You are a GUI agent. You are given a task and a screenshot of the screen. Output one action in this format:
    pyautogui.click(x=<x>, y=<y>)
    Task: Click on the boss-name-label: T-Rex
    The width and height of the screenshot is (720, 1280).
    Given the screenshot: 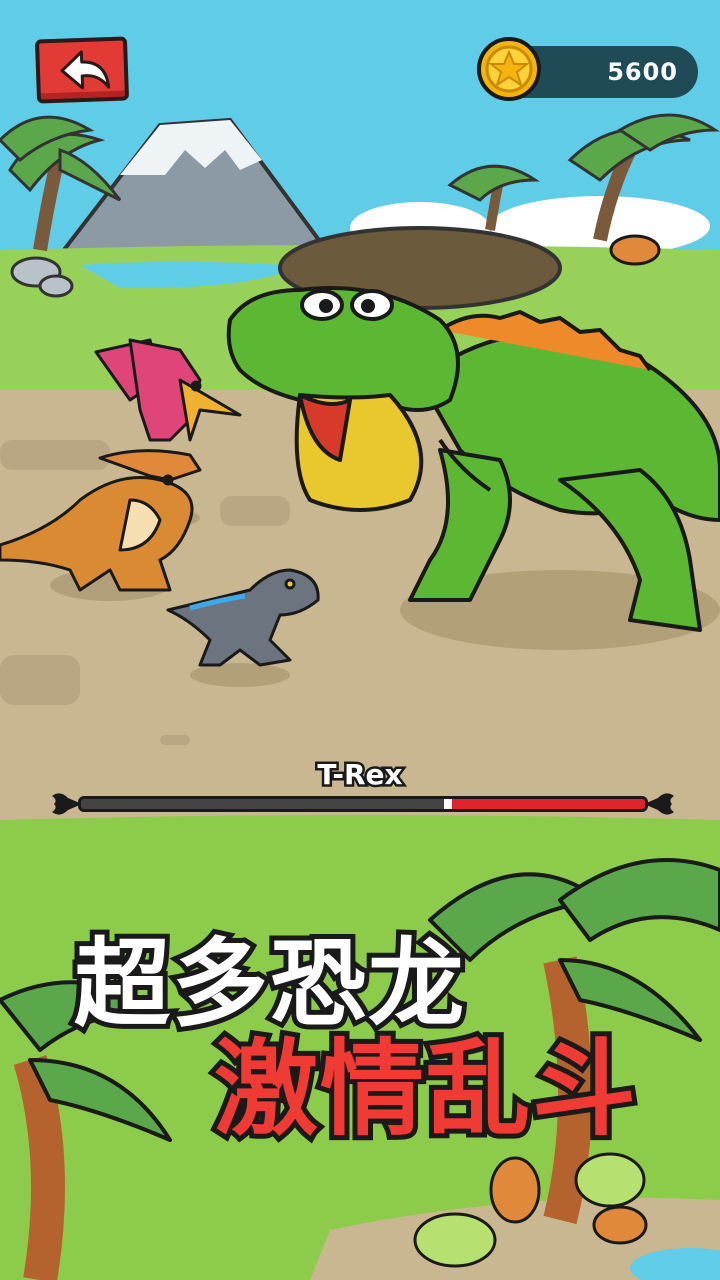 What is the action you would take?
    pyautogui.click(x=360, y=775)
    